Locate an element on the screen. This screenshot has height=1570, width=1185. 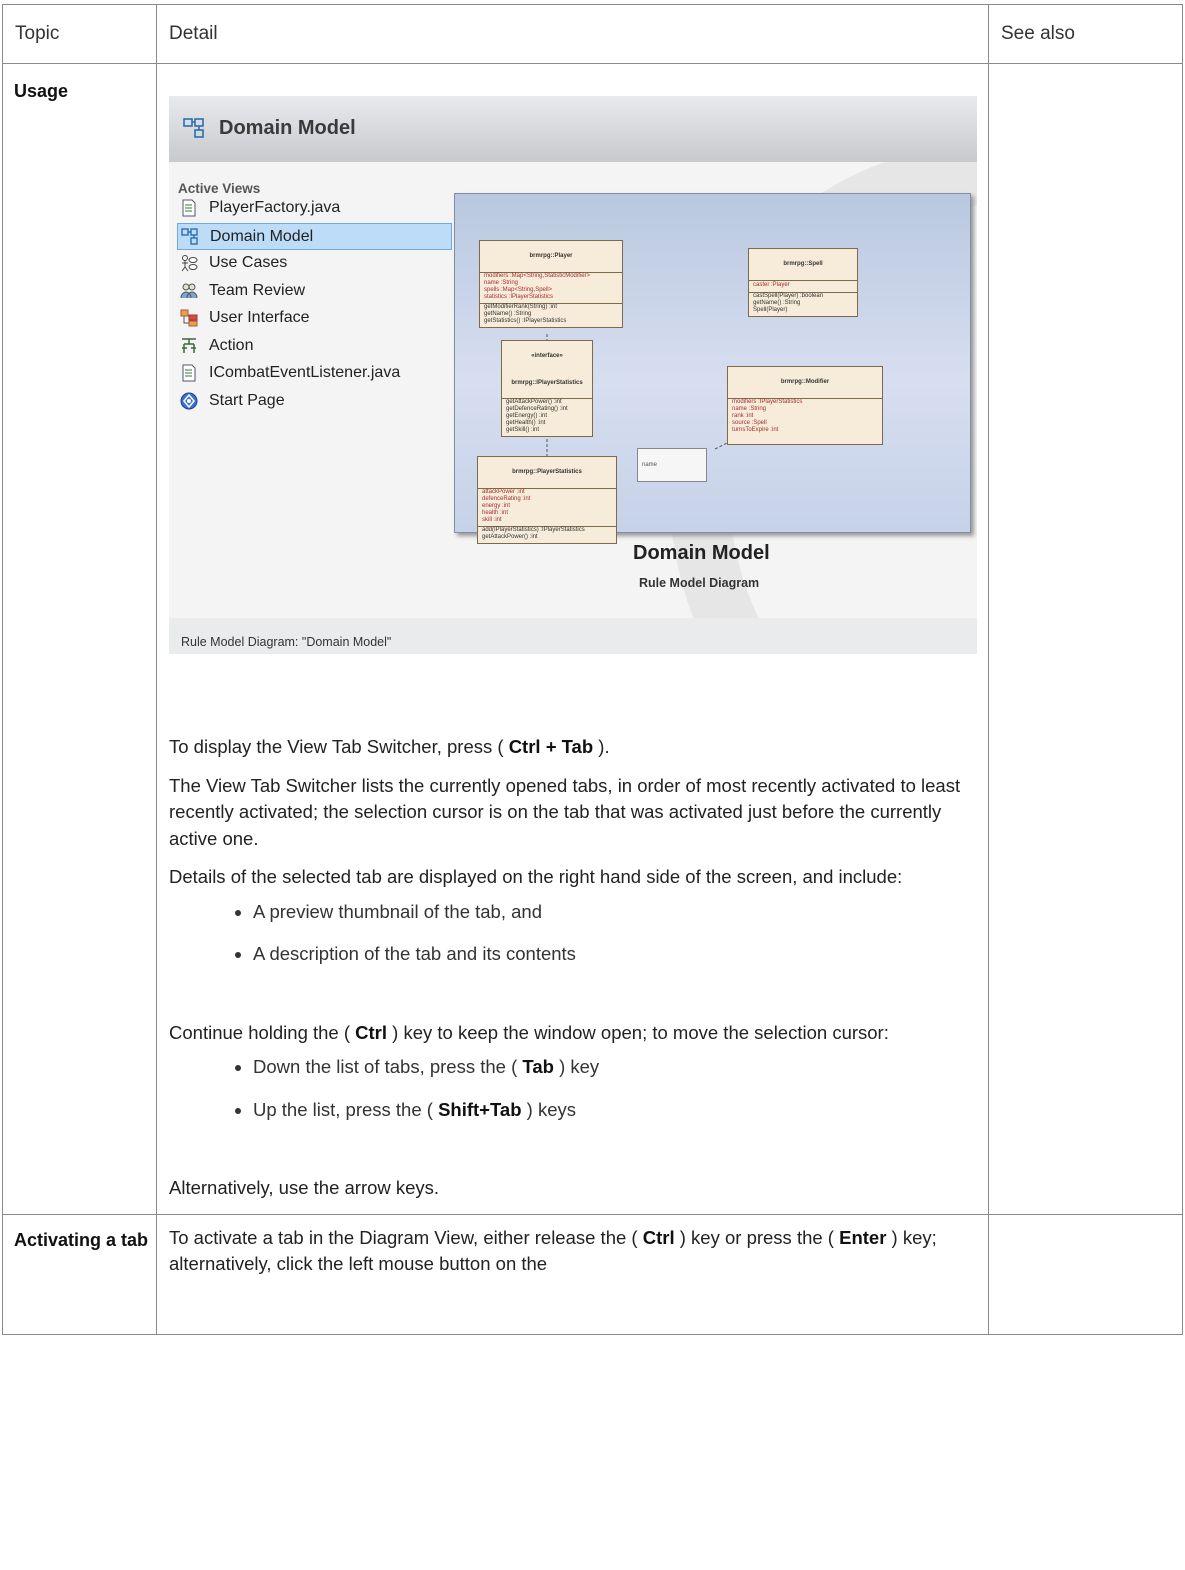
view-item-label: Domain Model is located at coordinates (262, 236).